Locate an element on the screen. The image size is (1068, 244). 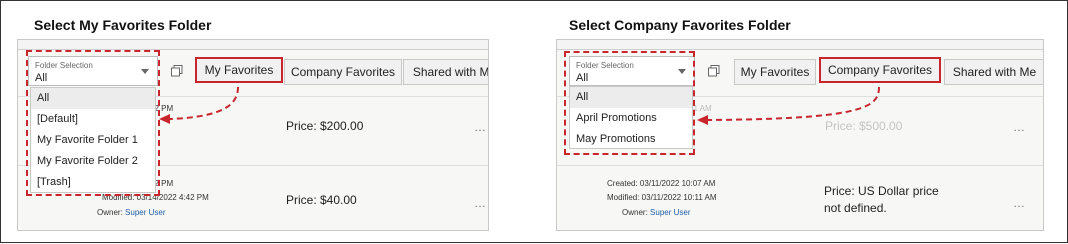
right-panel-title: Select Company Favorites Folder is located at coordinates (680, 25).